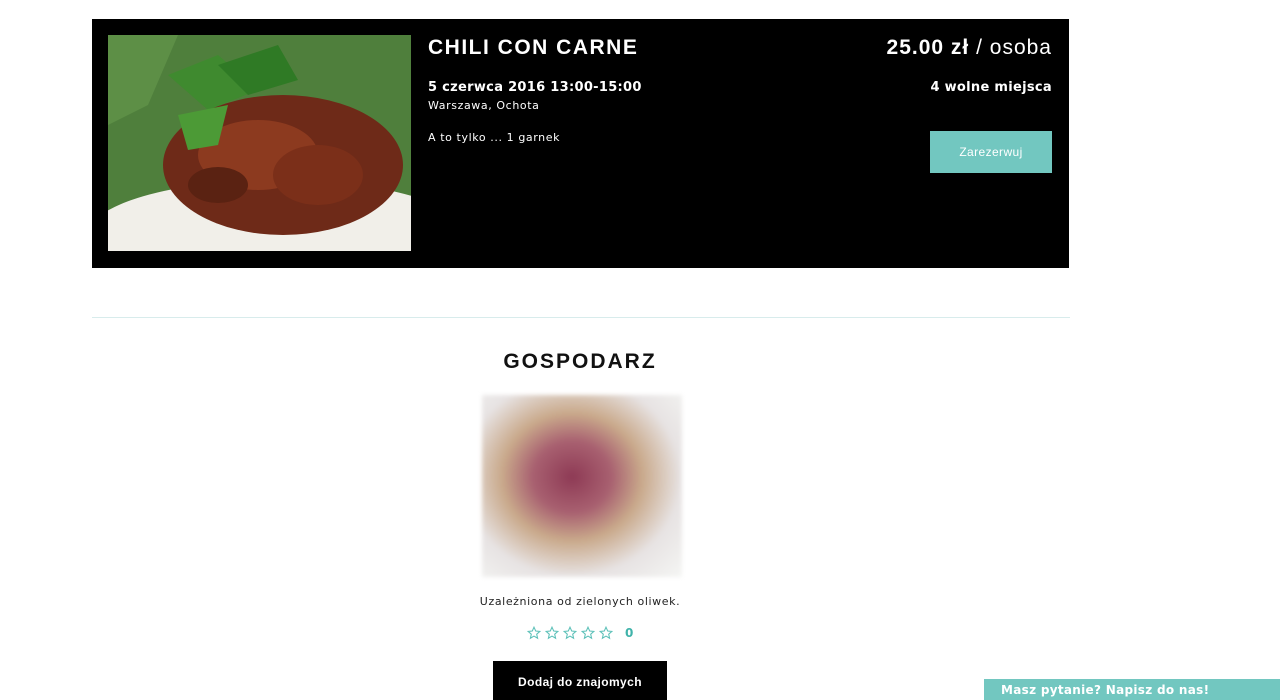  What do you see at coordinates (991, 152) in the screenshot?
I see `reserve-button: Zarezerwuj` at bounding box center [991, 152].